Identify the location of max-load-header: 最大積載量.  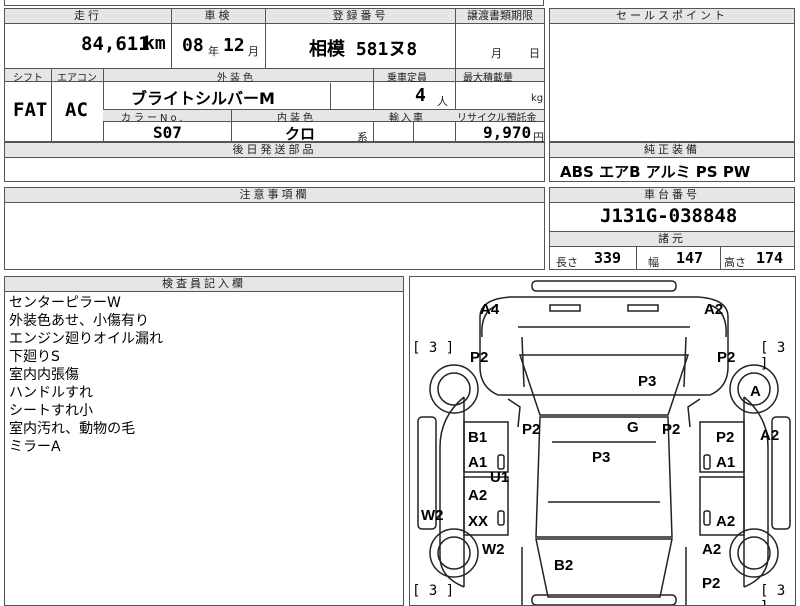
(488, 78).